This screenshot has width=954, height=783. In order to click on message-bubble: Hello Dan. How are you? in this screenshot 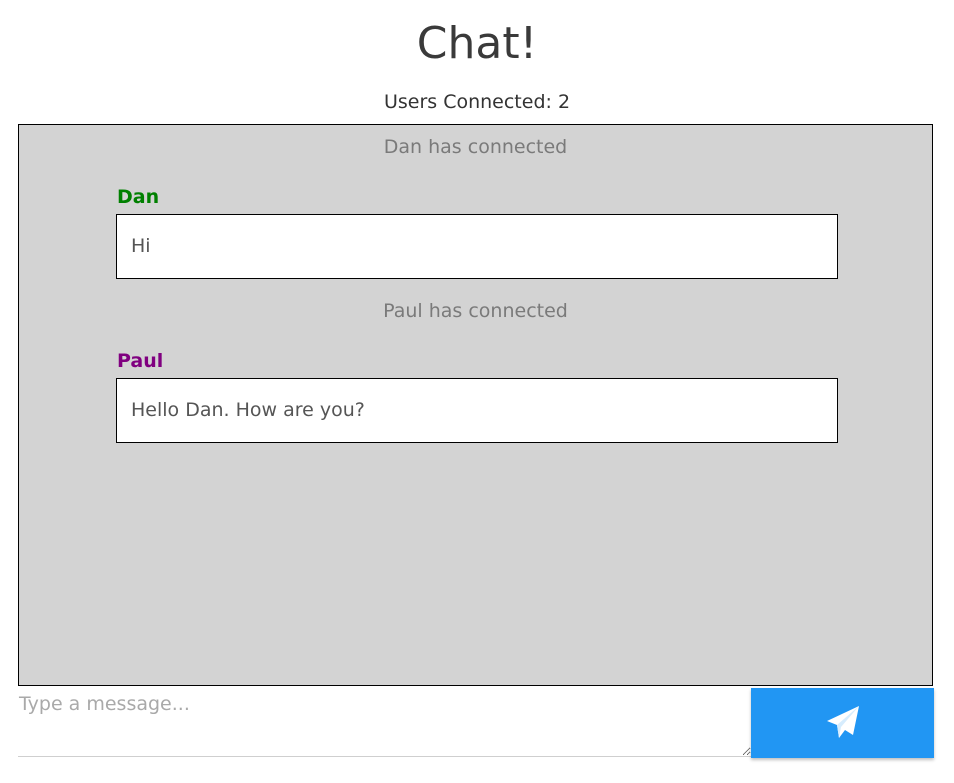, I will do `click(477, 410)`.